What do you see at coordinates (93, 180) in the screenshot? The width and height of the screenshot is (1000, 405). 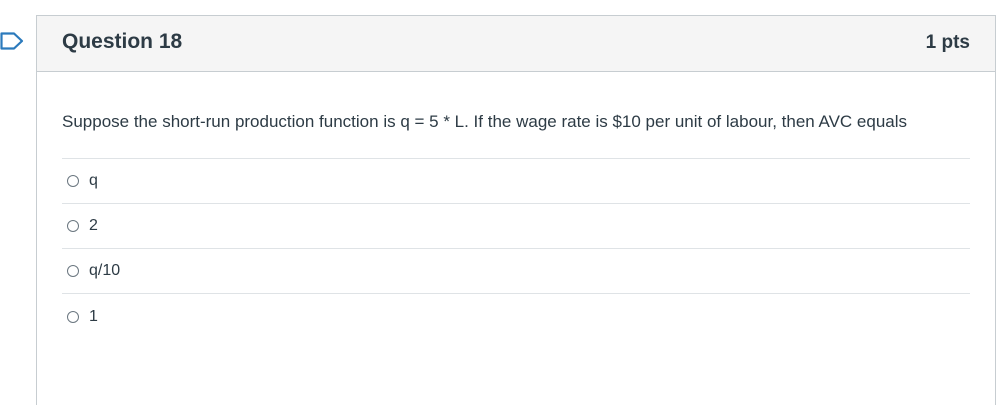 I see `answer-label: q` at bounding box center [93, 180].